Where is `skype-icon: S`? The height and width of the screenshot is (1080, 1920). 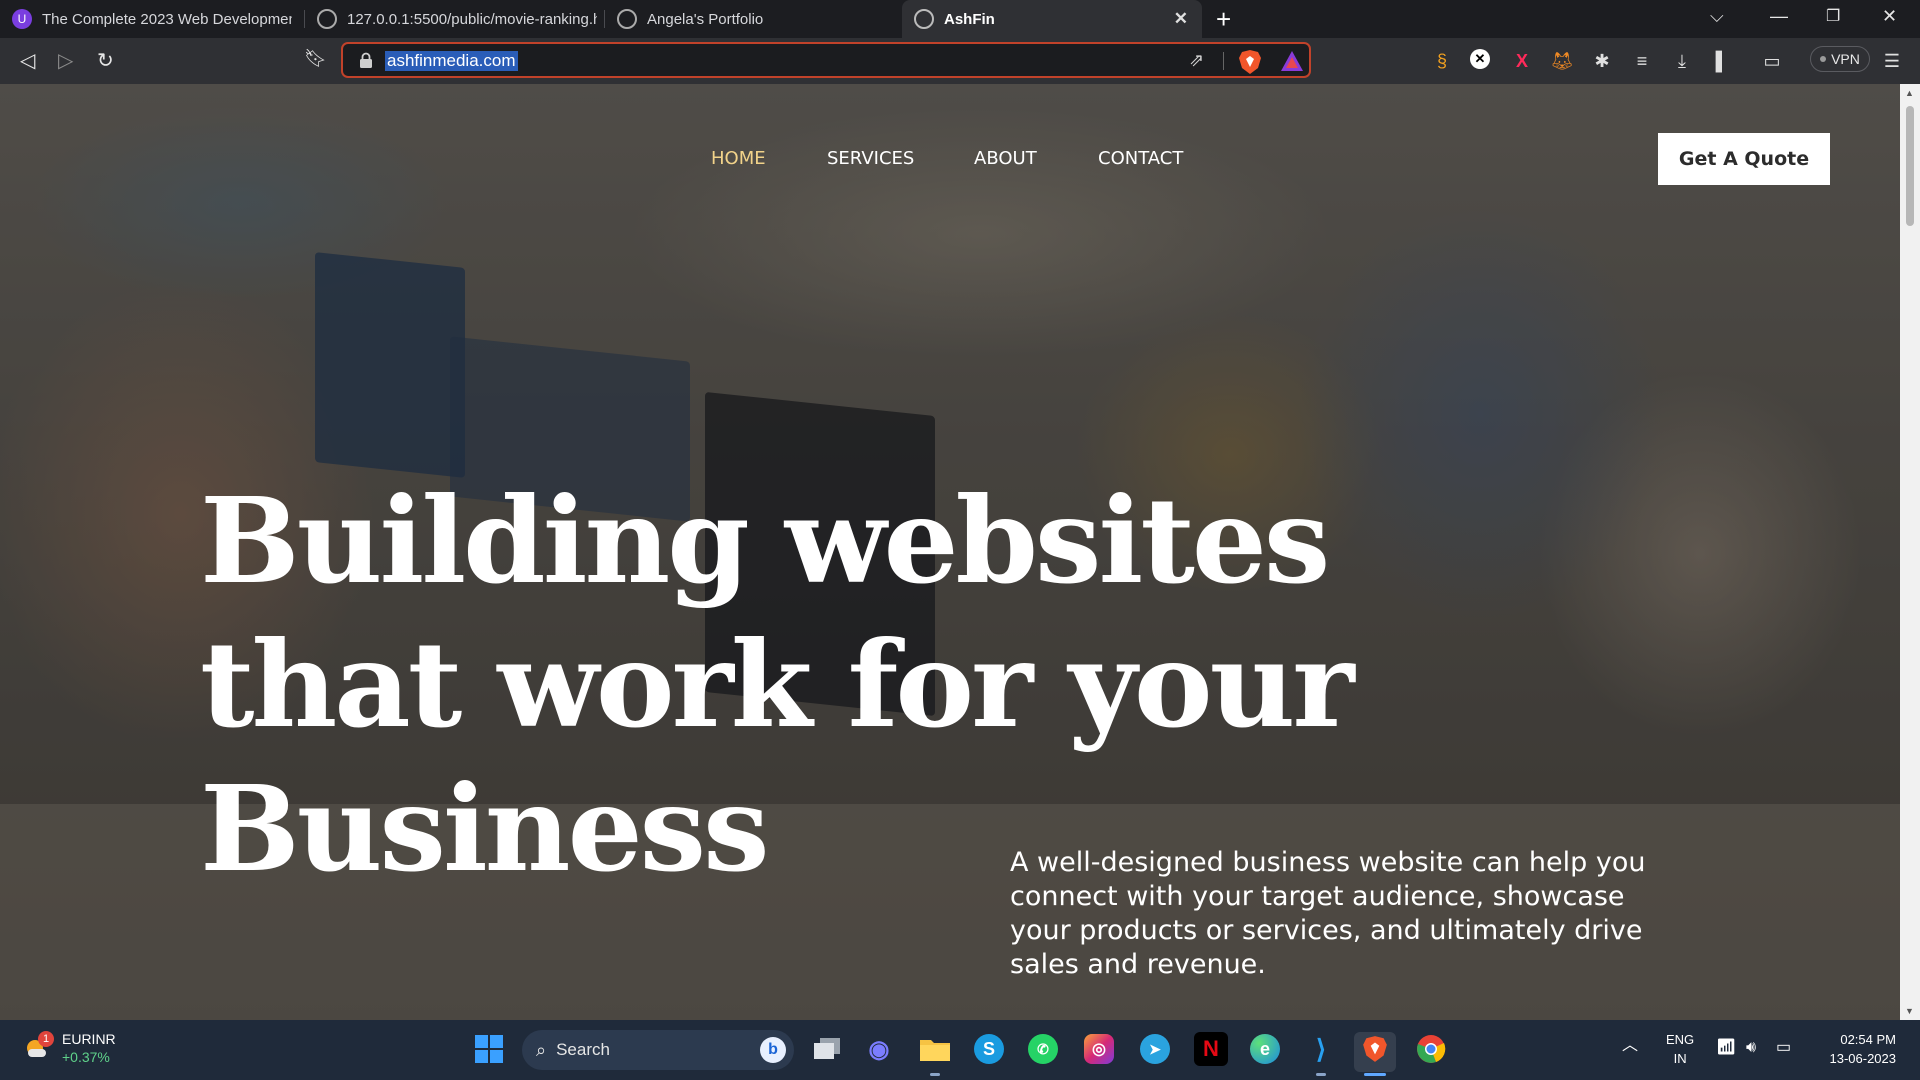 skype-icon: S is located at coordinates (989, 1049).